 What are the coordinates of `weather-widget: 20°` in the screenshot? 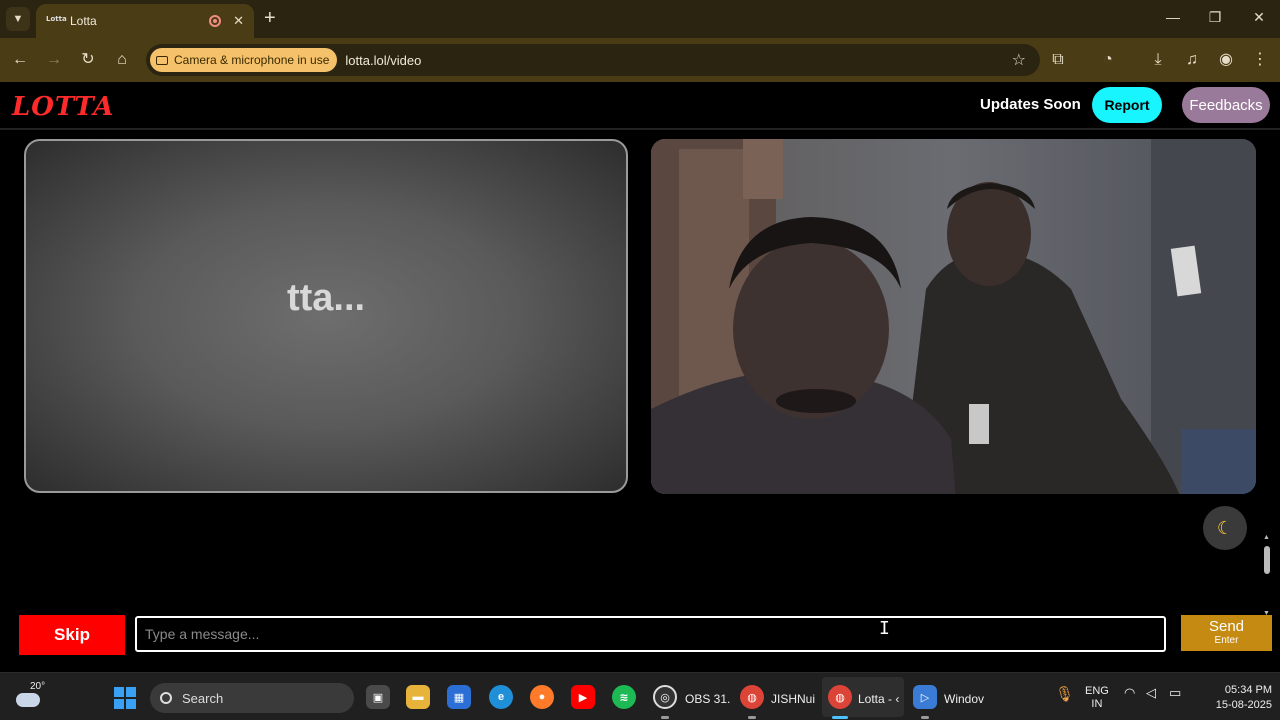 It's located at (31, 697).